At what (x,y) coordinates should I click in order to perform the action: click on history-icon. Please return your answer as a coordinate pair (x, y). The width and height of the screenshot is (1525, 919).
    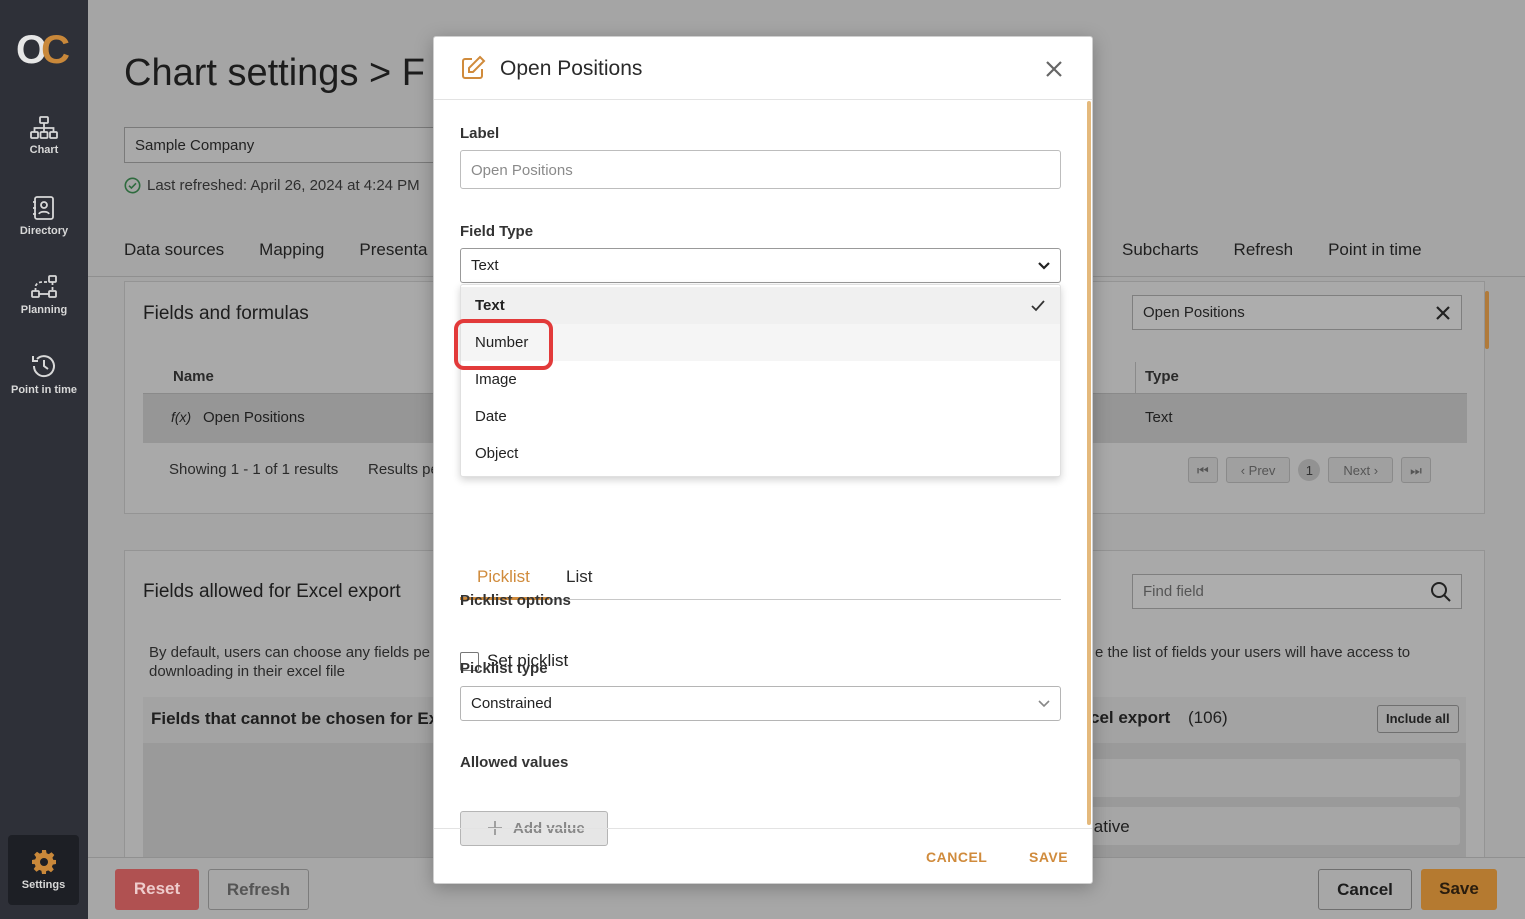
    Looking at the image, I should click on (43, 366).